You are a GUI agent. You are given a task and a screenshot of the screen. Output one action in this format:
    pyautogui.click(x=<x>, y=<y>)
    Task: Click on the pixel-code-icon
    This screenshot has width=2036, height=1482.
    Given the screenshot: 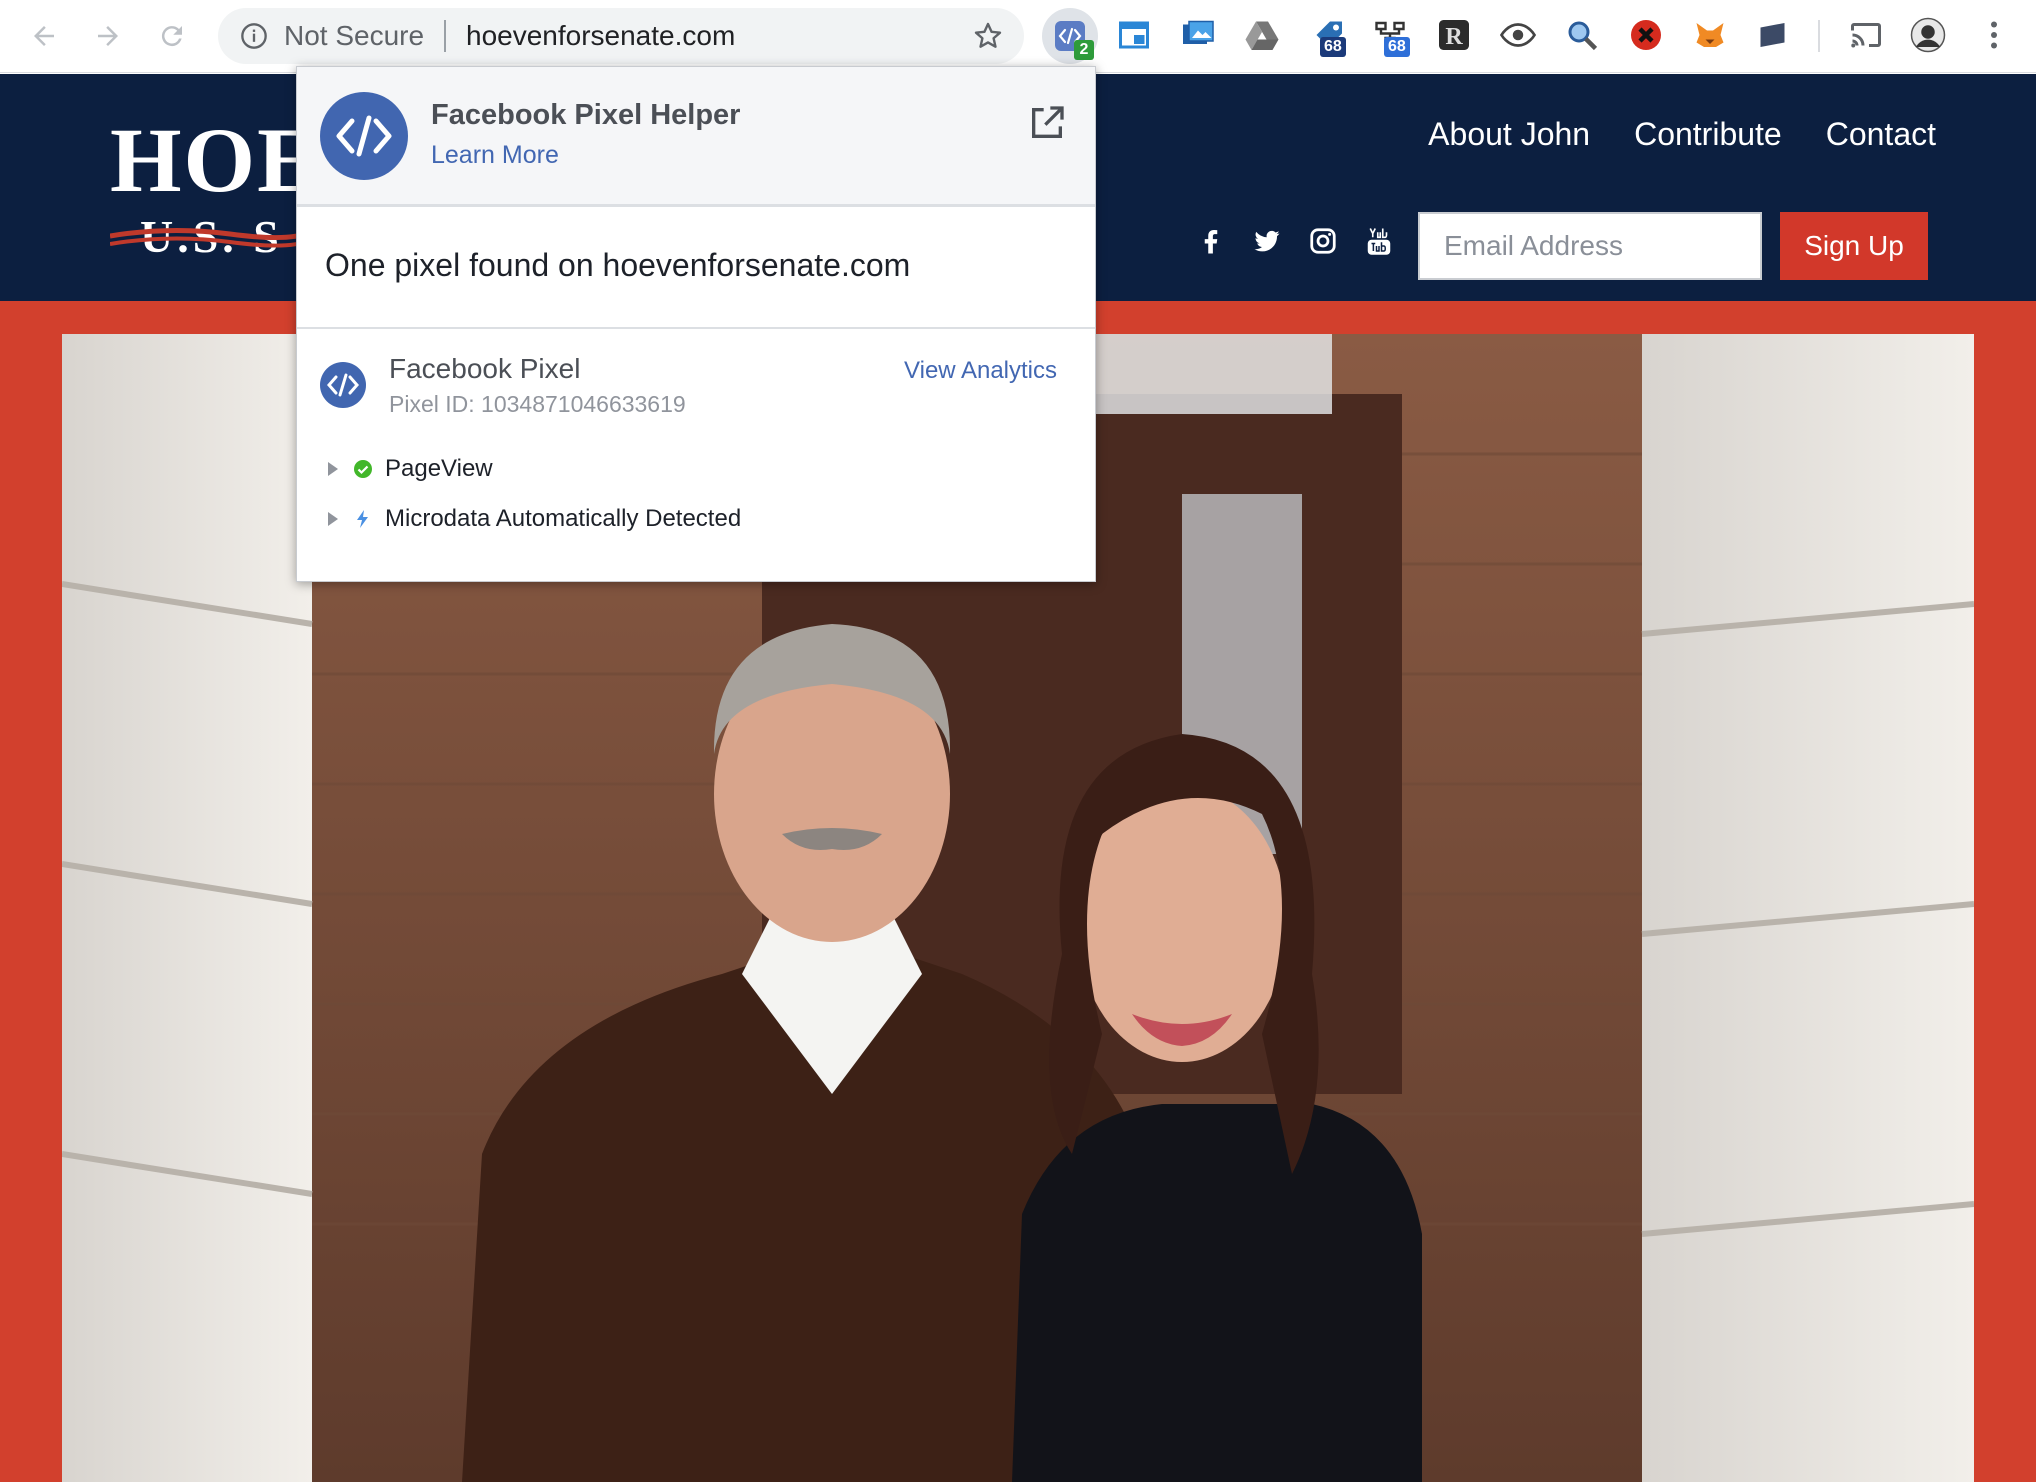 What is the action you would take?
    pyautogui.click(x=343, y=385)
    